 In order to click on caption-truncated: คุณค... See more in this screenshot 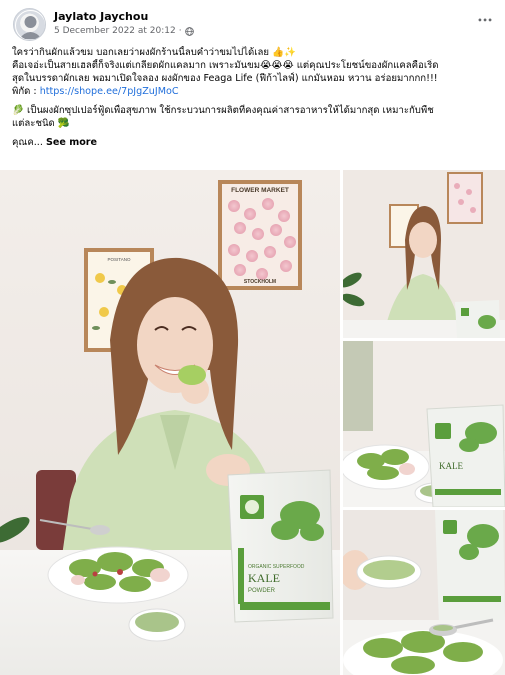, I will do `click(254, 142)`.